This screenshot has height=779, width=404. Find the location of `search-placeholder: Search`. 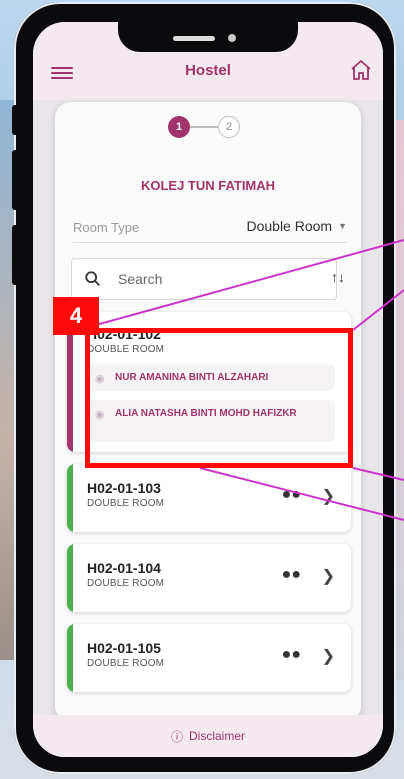

search-placeholder: Search is located at coordinates (140, 279).